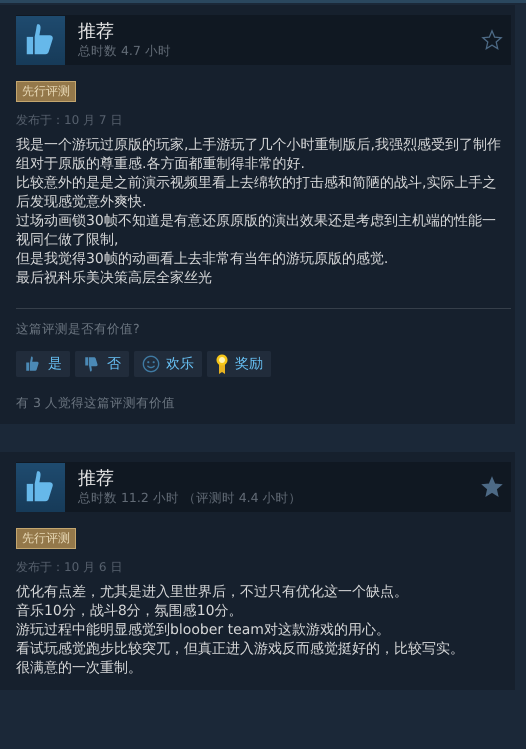 The width and height of the screenshot is (526, 749). Describe the element at coordinates (78, 329) in the screenshot. I see `helpful-prompt: 这篇评测是否有价值?` at that location.